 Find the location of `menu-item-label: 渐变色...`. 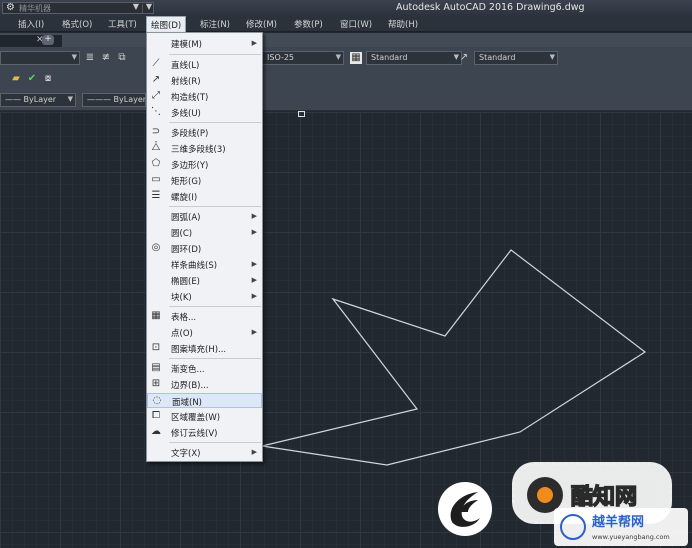

menu-item-label: 渐变色... is located at coordinates (188, 370).